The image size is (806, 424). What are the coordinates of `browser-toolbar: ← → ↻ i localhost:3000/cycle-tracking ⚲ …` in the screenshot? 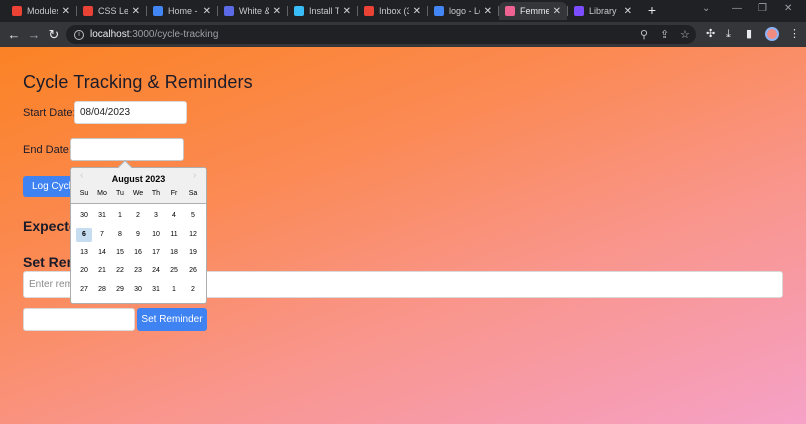 It's located at (403, 34).